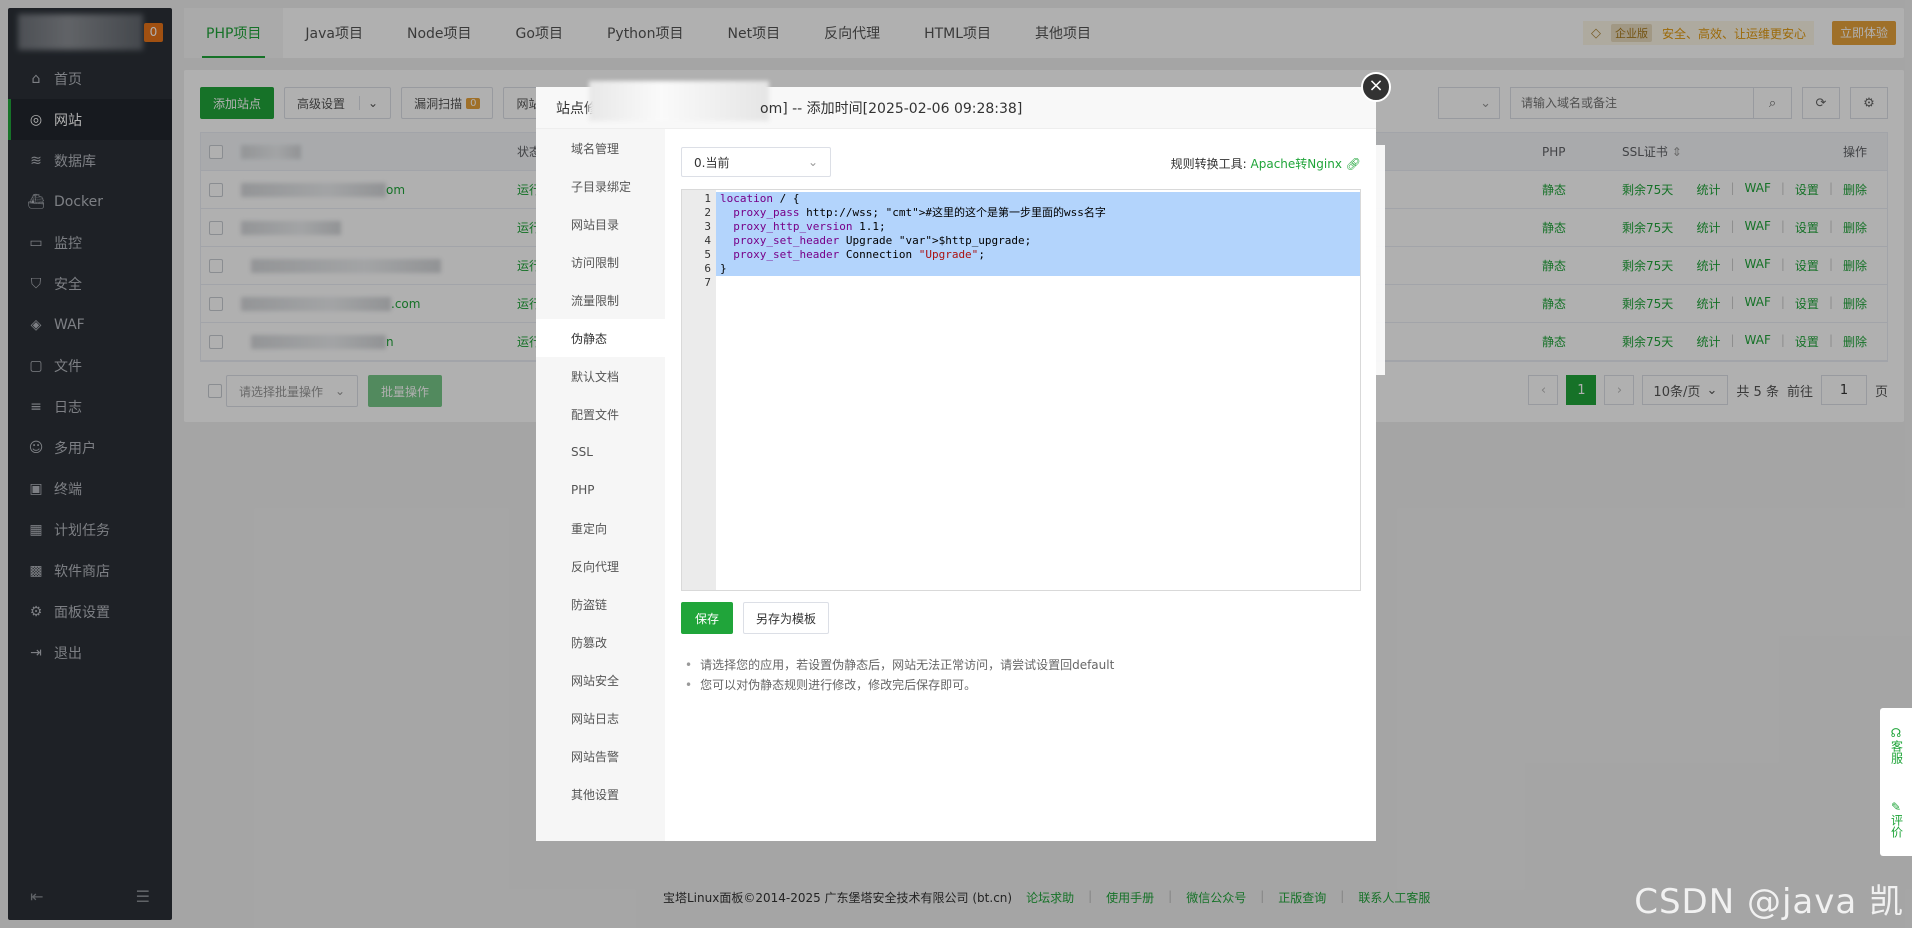 The width and height of the screenshot is (1912, 928). What do you see at coordinates (707, 618) in the screenshot?
I see `save-button: 保存` at bounding box center [707, 618].